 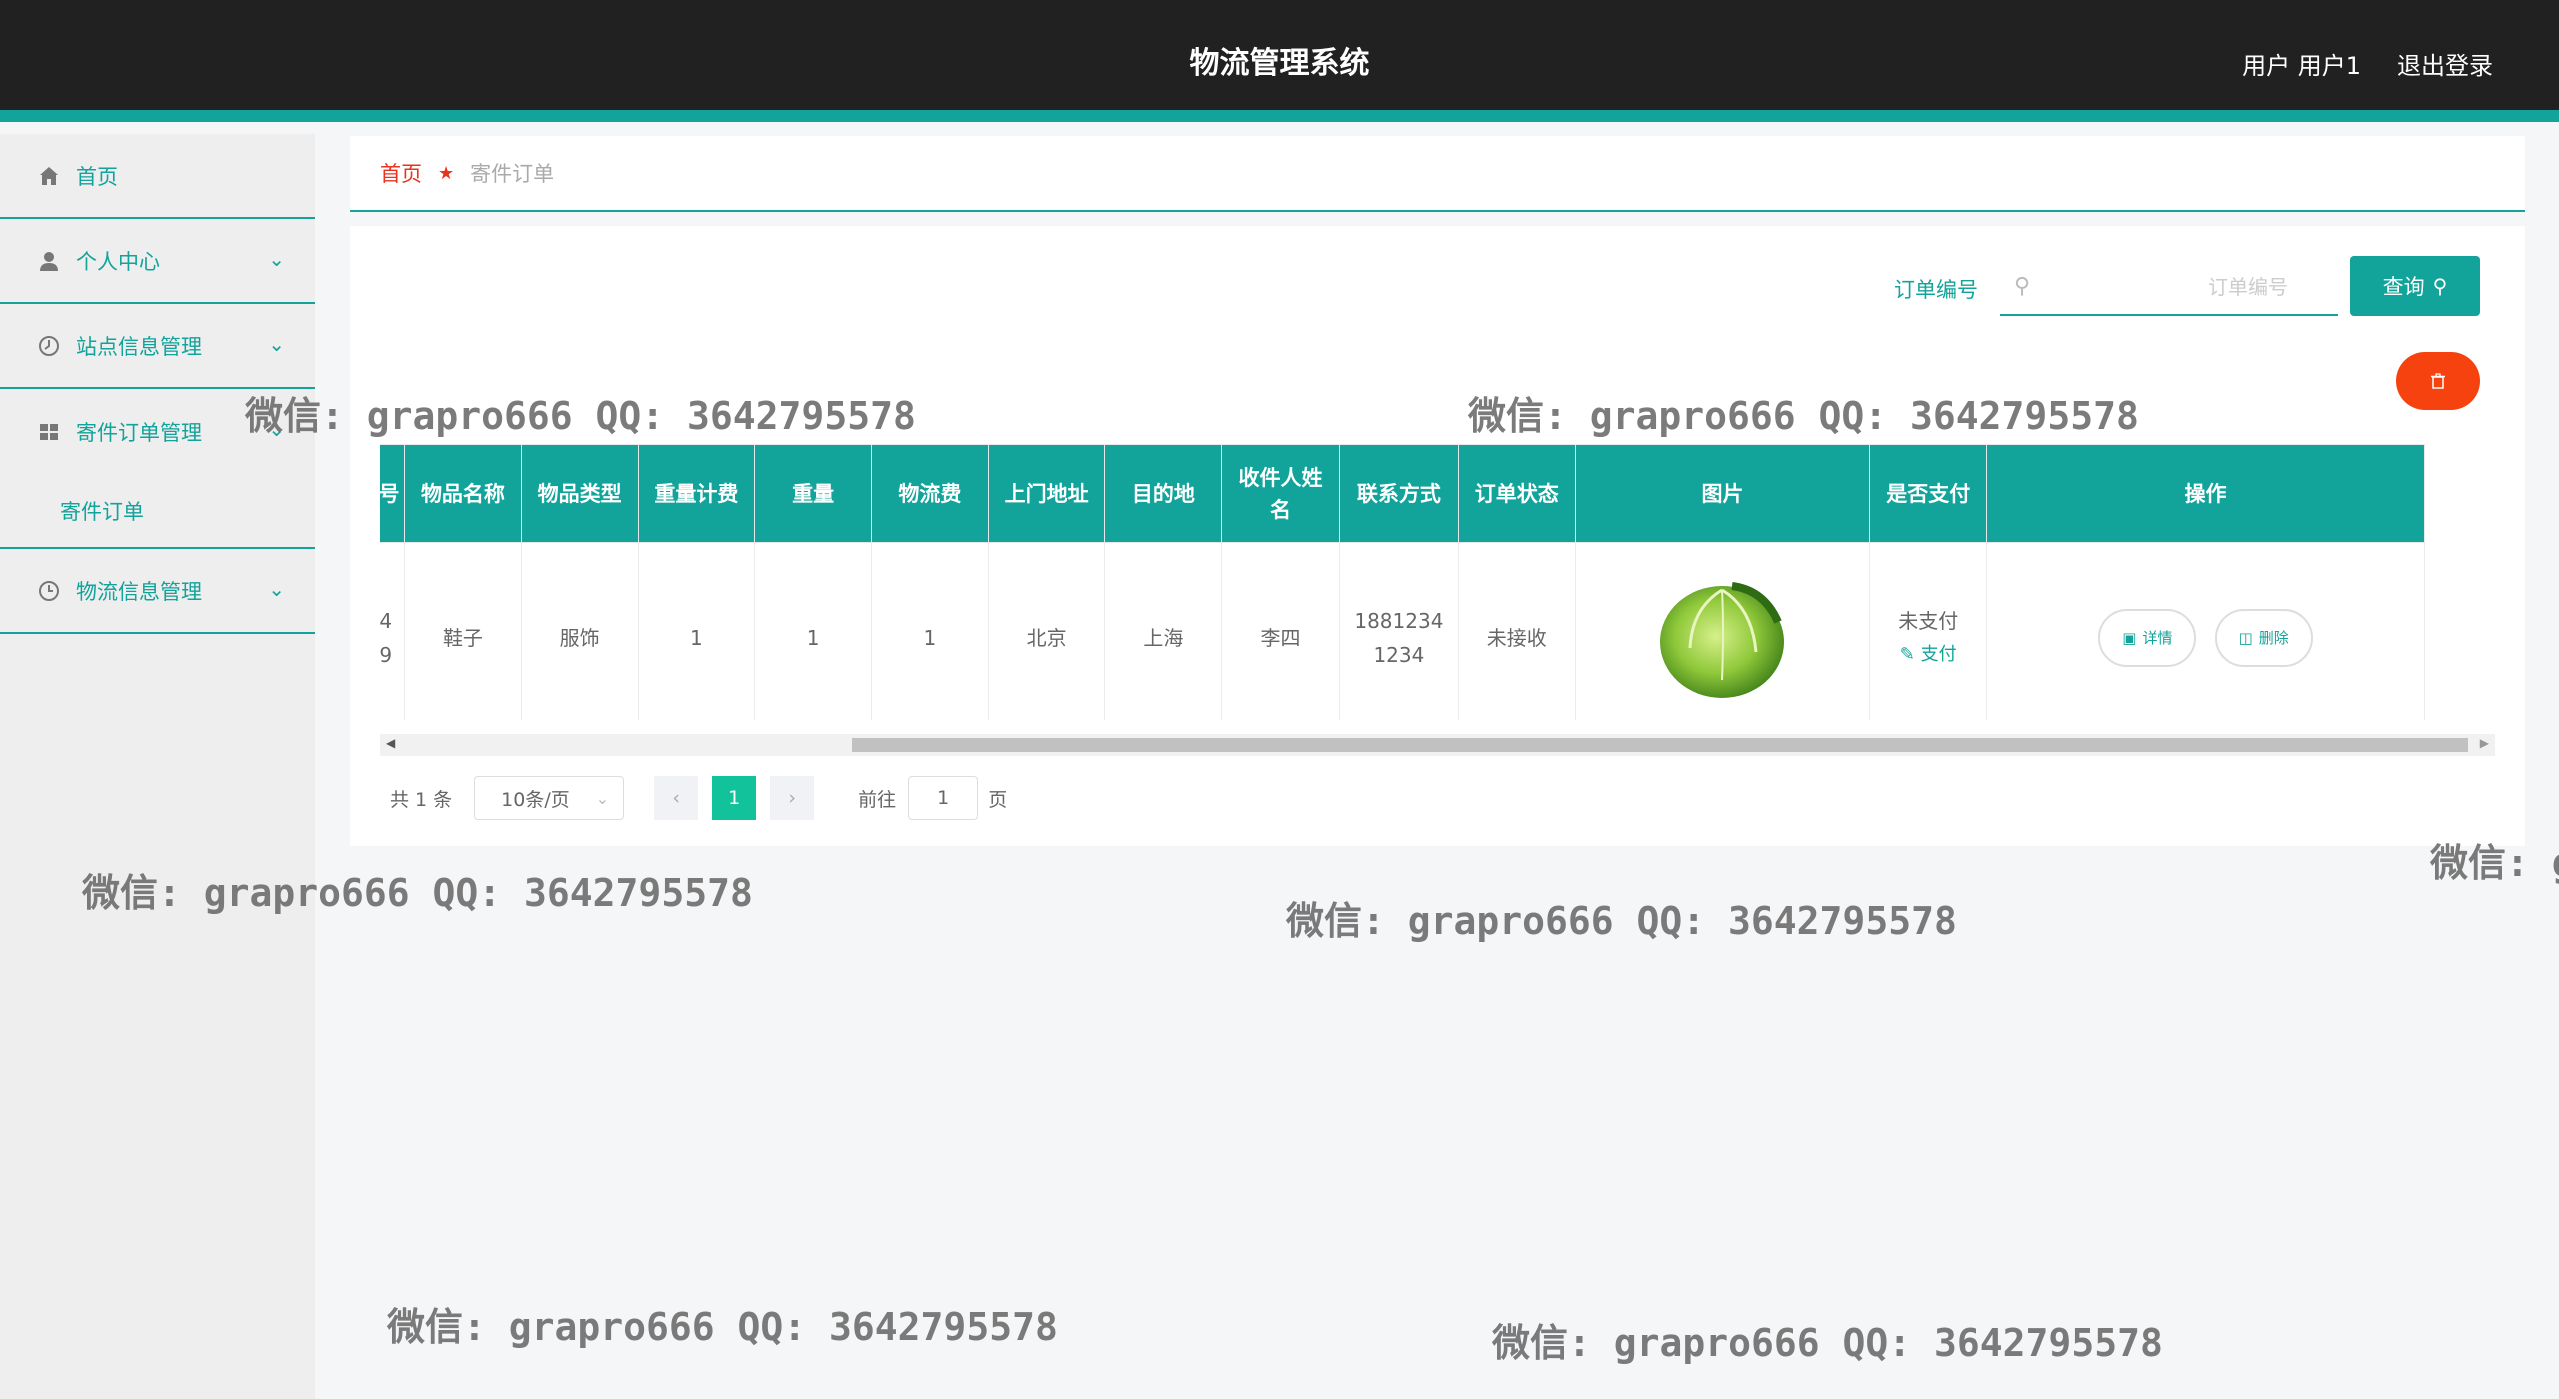 I want to click on user-icon, so click(x=49, y=261).